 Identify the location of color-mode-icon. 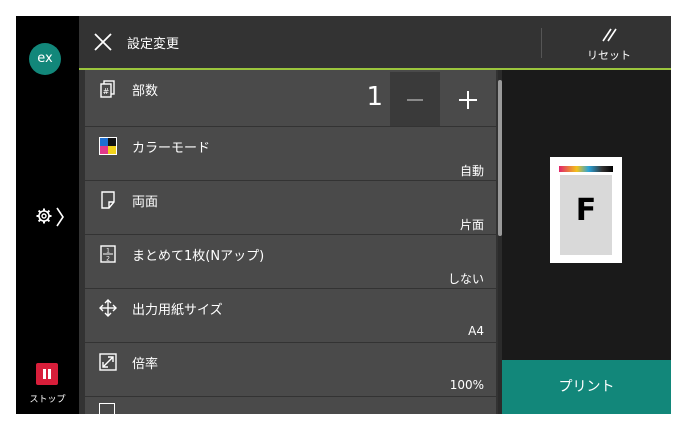
(108, 146).